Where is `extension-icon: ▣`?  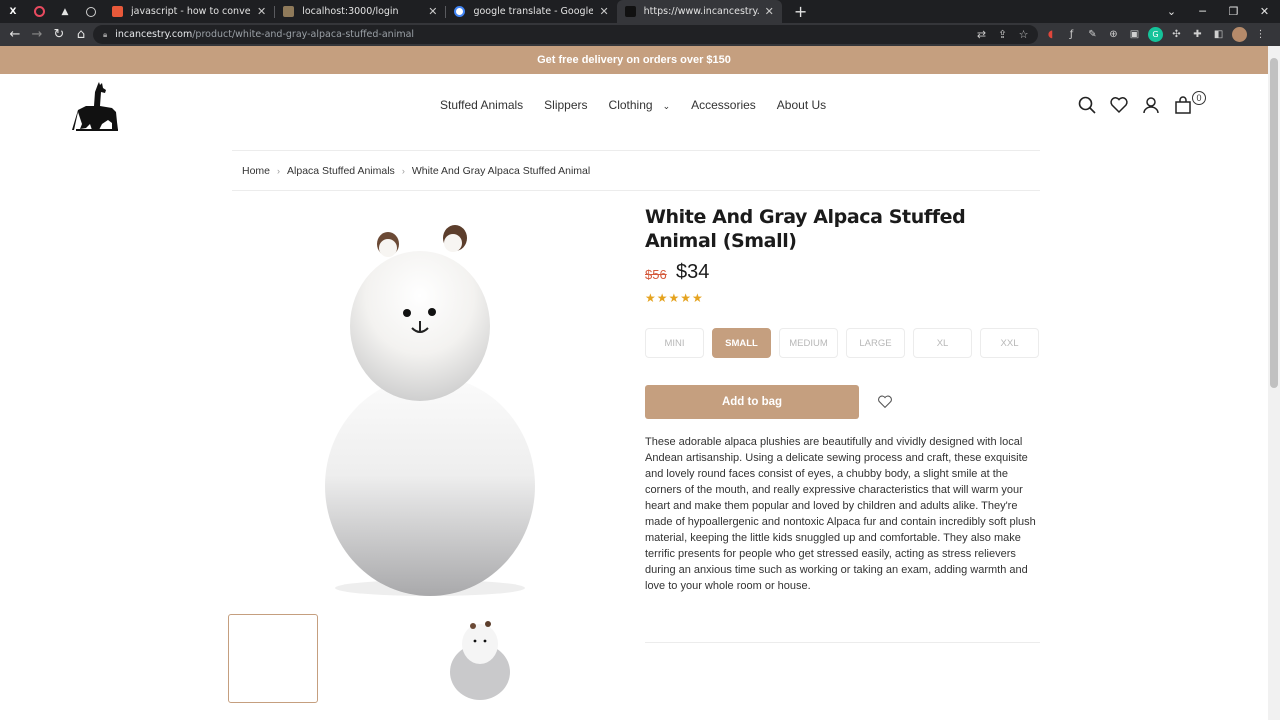
extension-icon: ▣ is located at coordinates (1134, 34).